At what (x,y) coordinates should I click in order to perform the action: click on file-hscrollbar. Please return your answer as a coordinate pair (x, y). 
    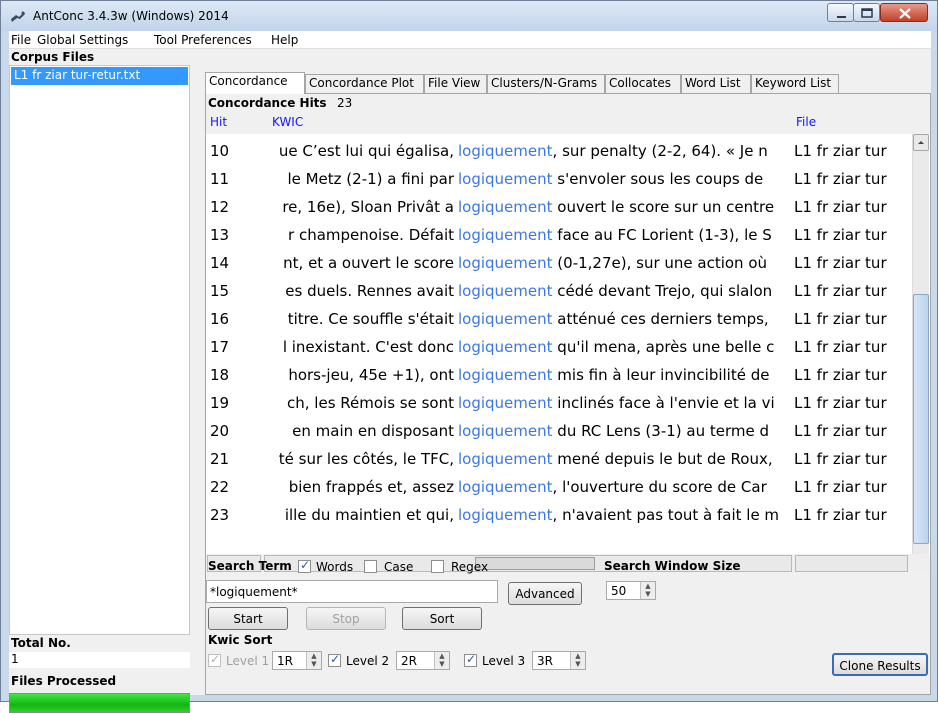
    Looking at the image, I should click on (851, 563).